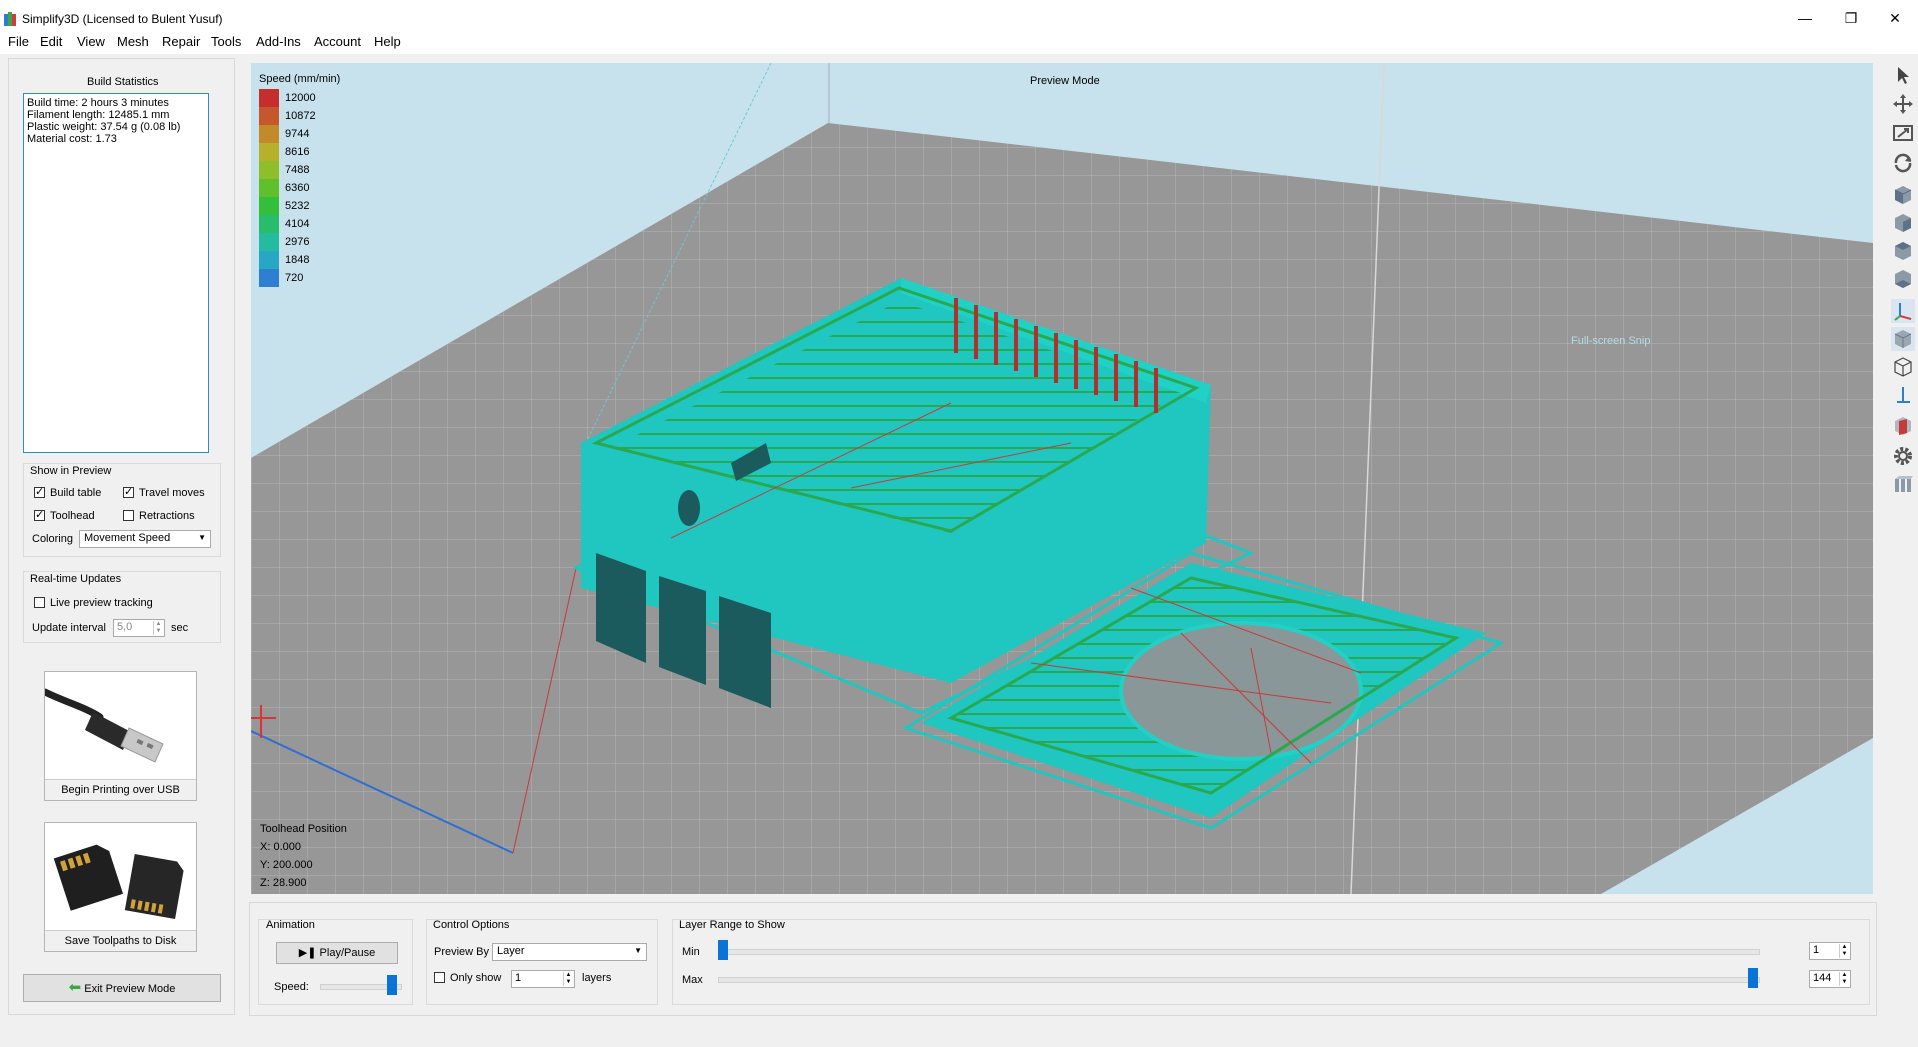  I want to click on legend-value: 7488, so click(297, 170).